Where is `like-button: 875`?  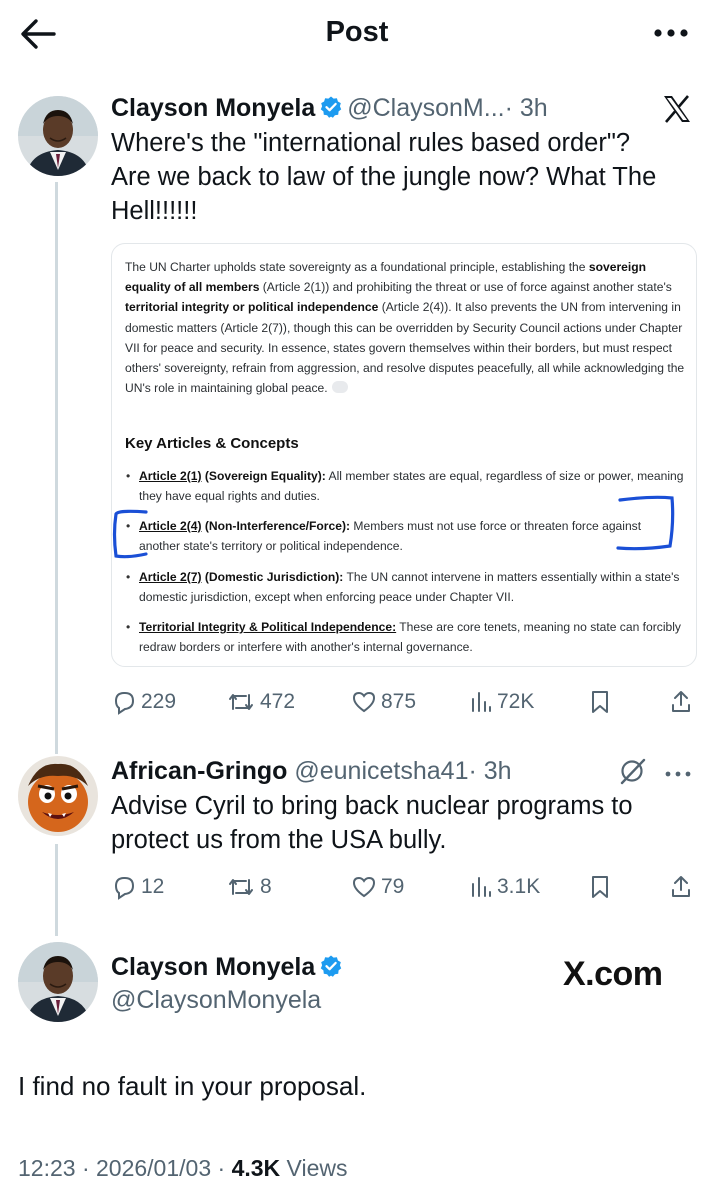 like-button: 875 is located at coordinates (383, 702).